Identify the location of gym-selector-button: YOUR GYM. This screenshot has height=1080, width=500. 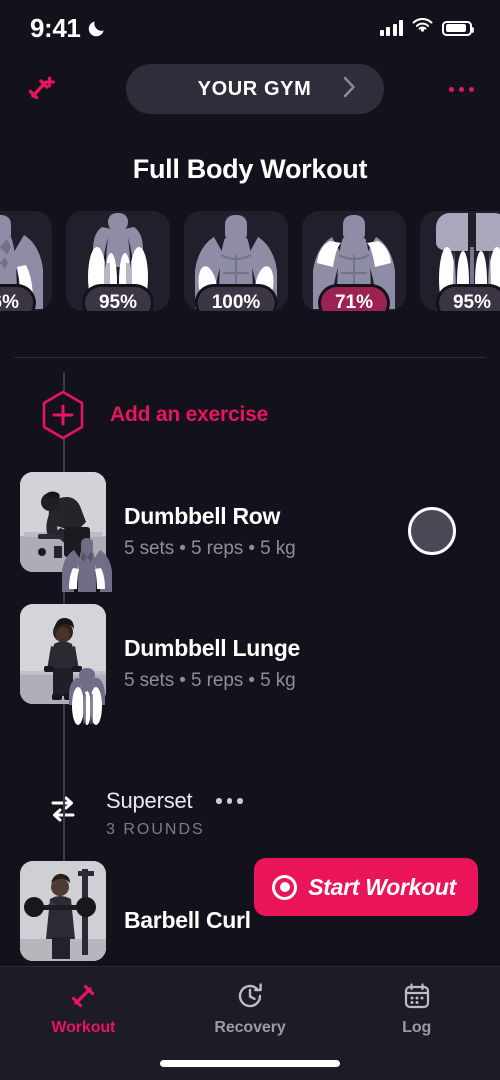
(254, 89).